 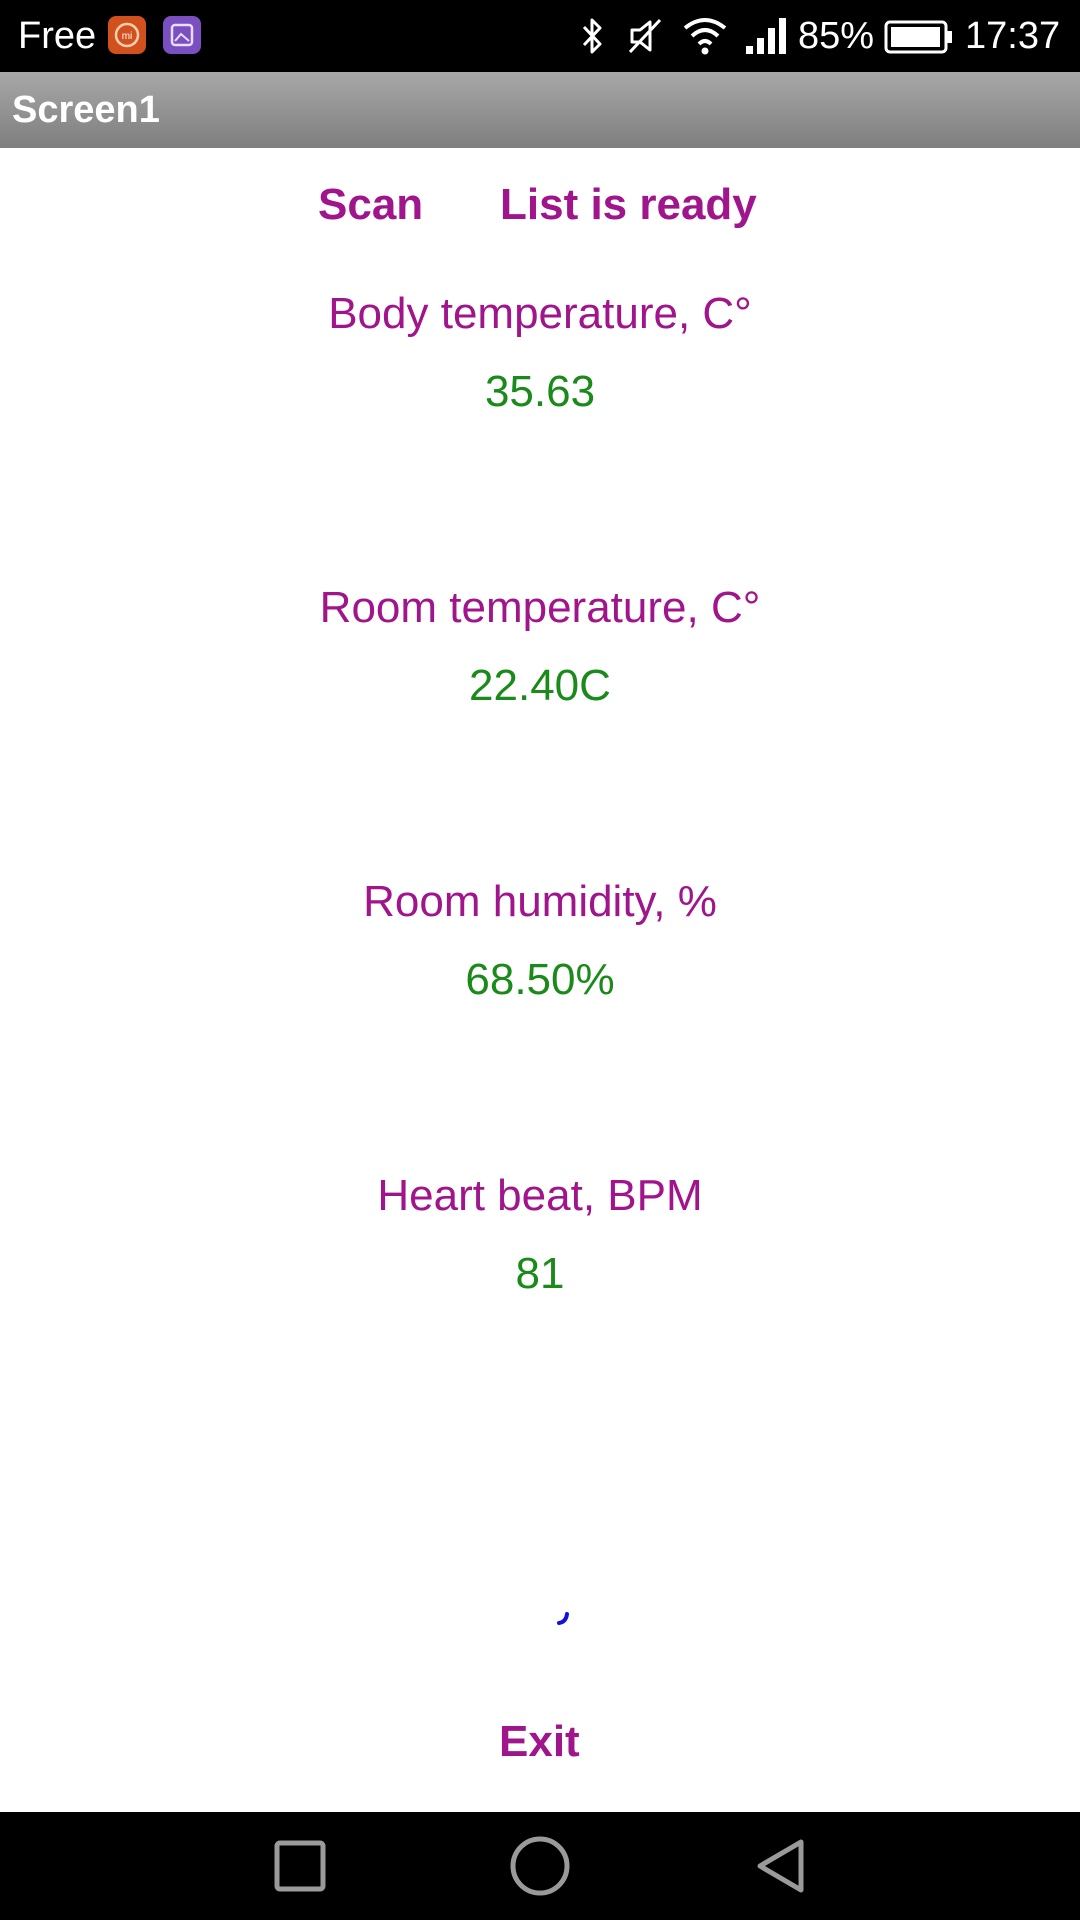 I want to click on heart-beat-value: 81, so click(x=540, y=1273).